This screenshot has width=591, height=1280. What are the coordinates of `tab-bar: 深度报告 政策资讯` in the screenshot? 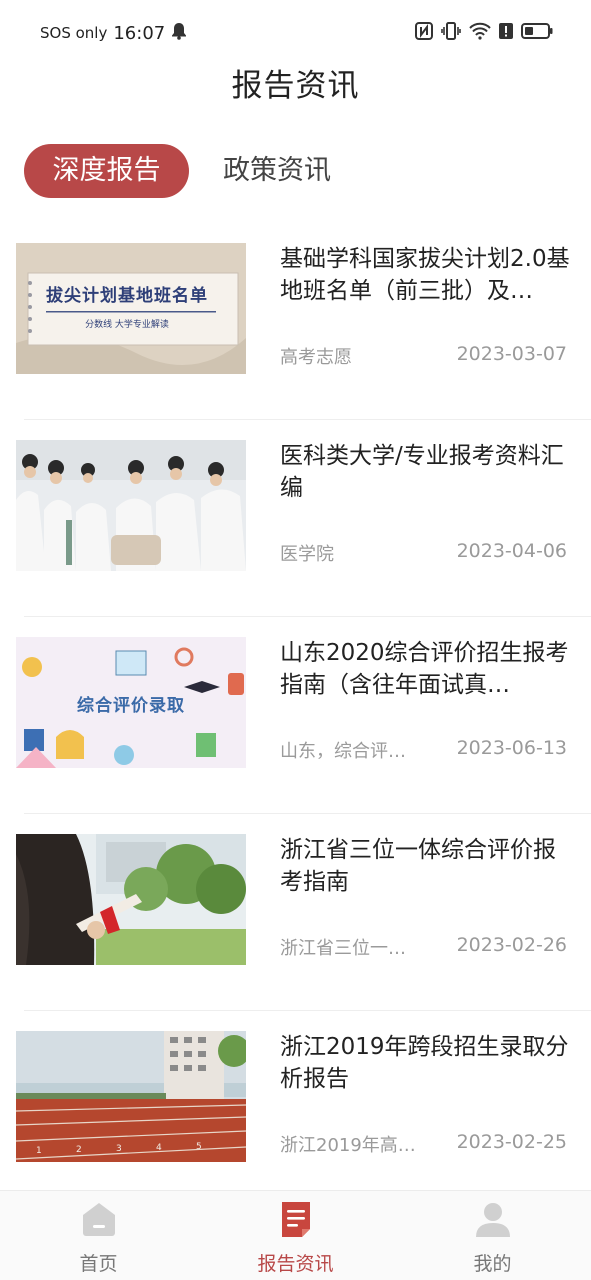 It's located at (177, 171).